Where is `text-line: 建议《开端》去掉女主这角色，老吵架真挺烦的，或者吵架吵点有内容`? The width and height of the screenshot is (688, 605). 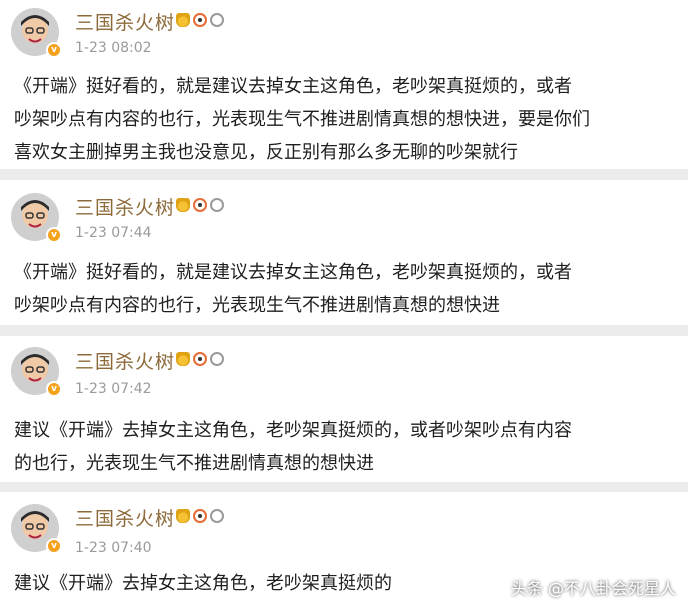
text-line: 建议《开端》去掉女主这角色，老吵架真挺烦的，或者吵架吵点有内容 is located at coordinates (293, 430).